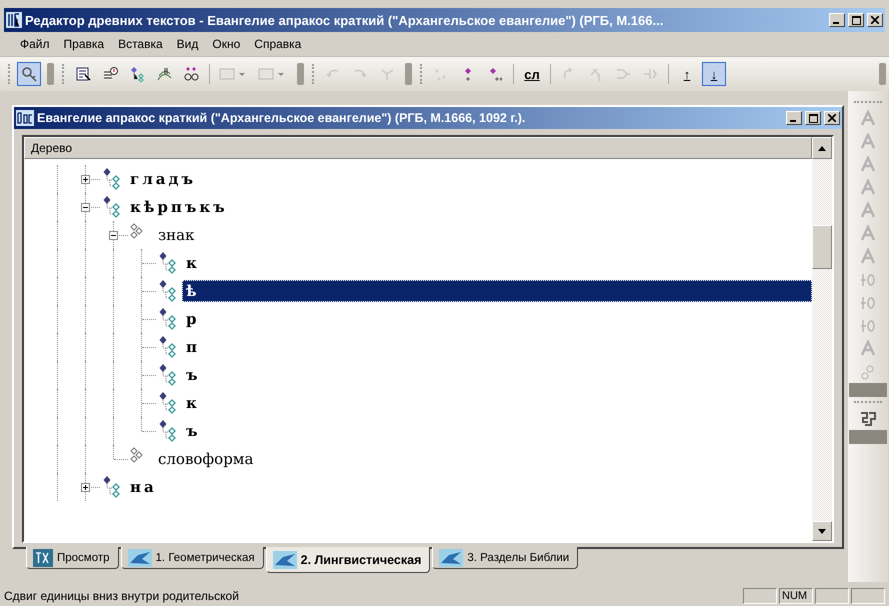 The width and height of the screenshot is (889, 606). Describe the element at coordinates (441, 74) in the screenshot. I see `diamonds-icon` at that location.